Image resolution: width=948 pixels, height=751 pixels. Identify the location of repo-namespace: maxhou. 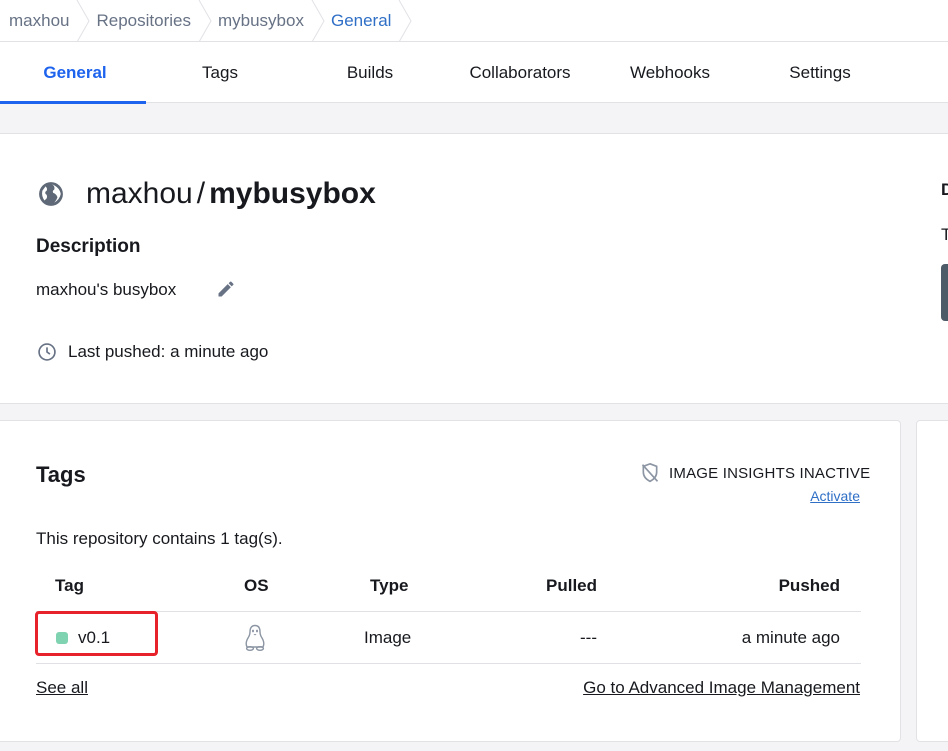
(139, 193).